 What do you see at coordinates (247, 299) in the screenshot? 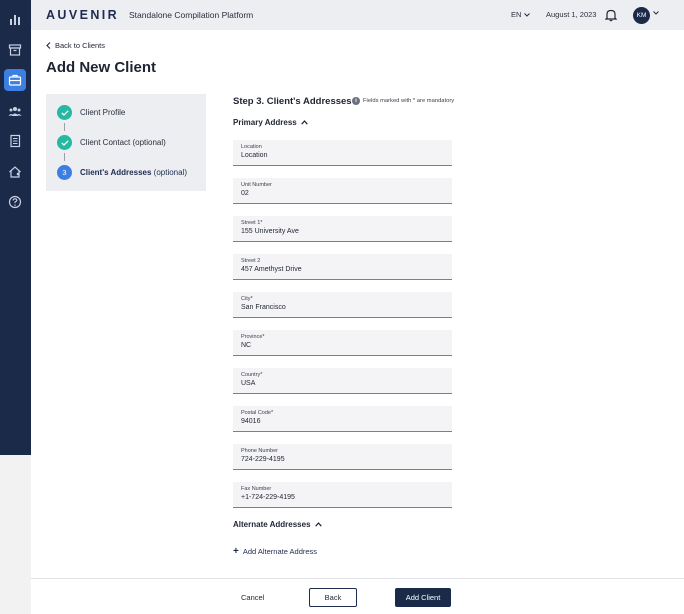
I see `field-label: City*` at bounding box center [247, 299].